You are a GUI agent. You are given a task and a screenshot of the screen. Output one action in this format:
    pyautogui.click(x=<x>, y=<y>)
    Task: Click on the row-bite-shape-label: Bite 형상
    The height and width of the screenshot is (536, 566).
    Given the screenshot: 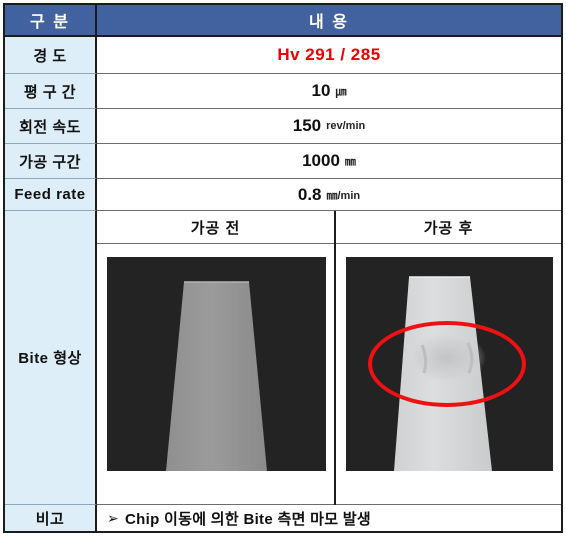 What is the action you would take?
    pyautogui.click(x=51, y=358)
    